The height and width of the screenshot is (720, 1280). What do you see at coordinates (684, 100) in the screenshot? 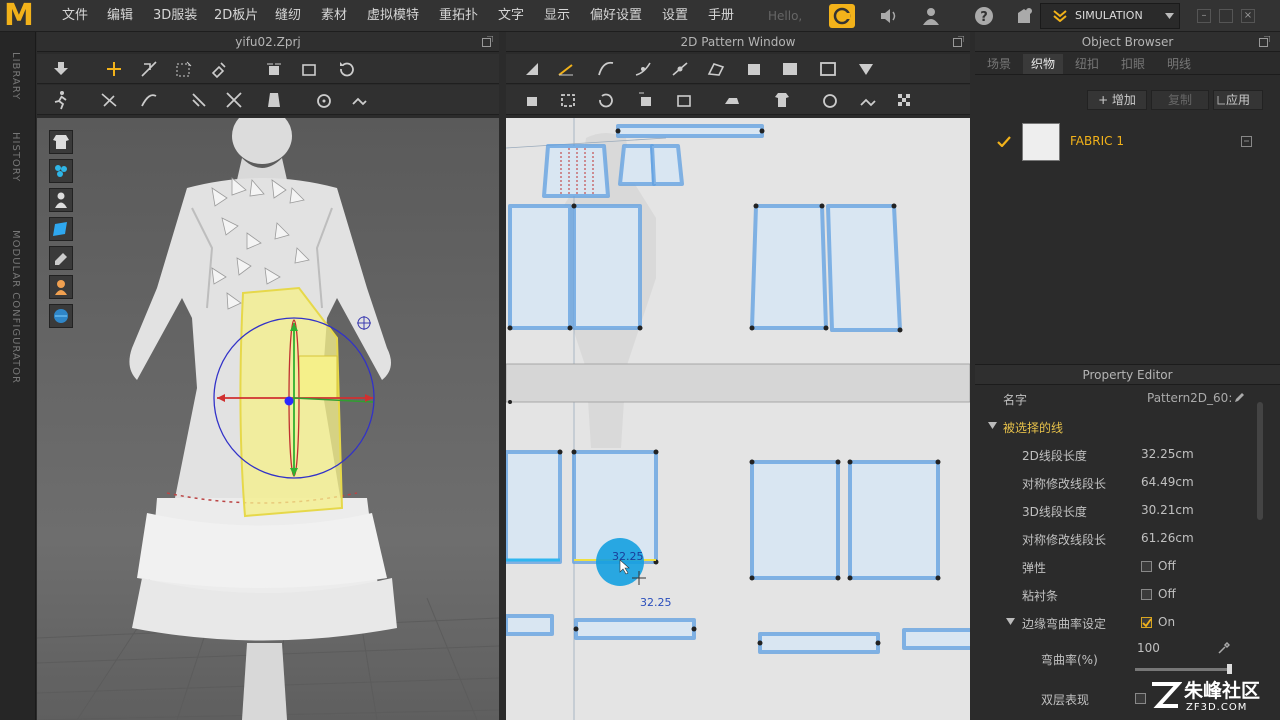
I see `sync-icon` at bounding box center [684, 100].